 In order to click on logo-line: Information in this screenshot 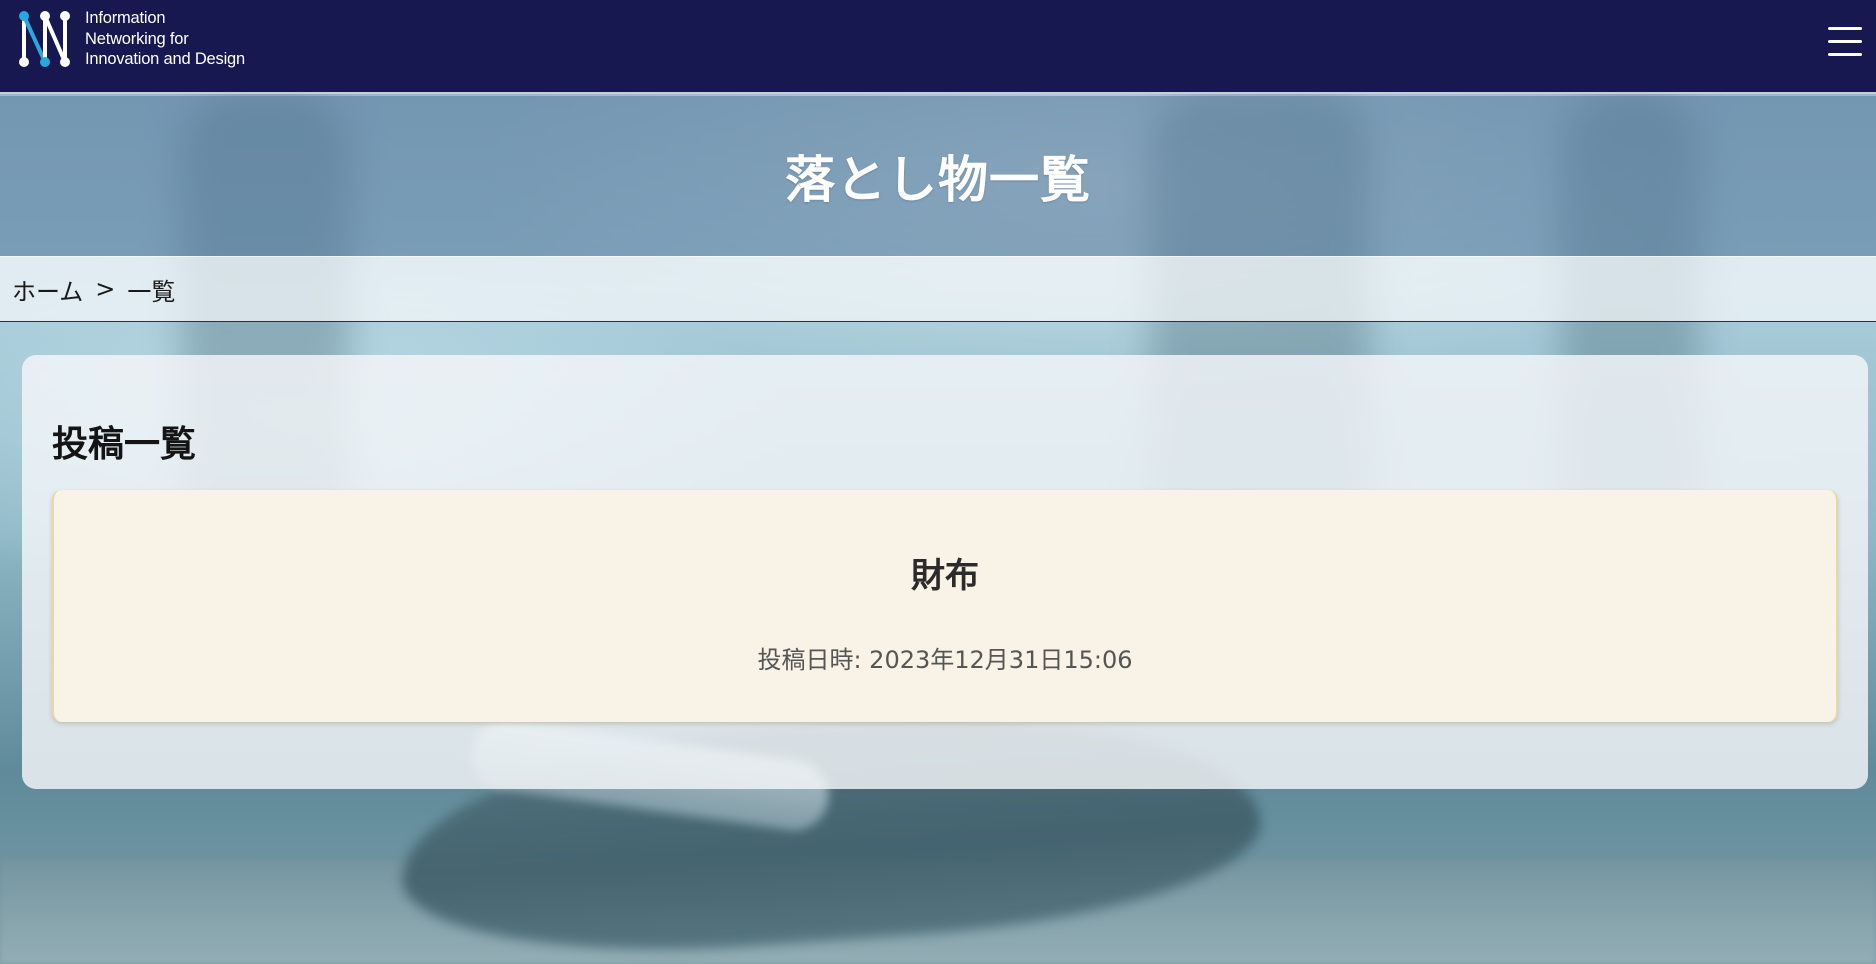, I will do `click(125, 18)`.